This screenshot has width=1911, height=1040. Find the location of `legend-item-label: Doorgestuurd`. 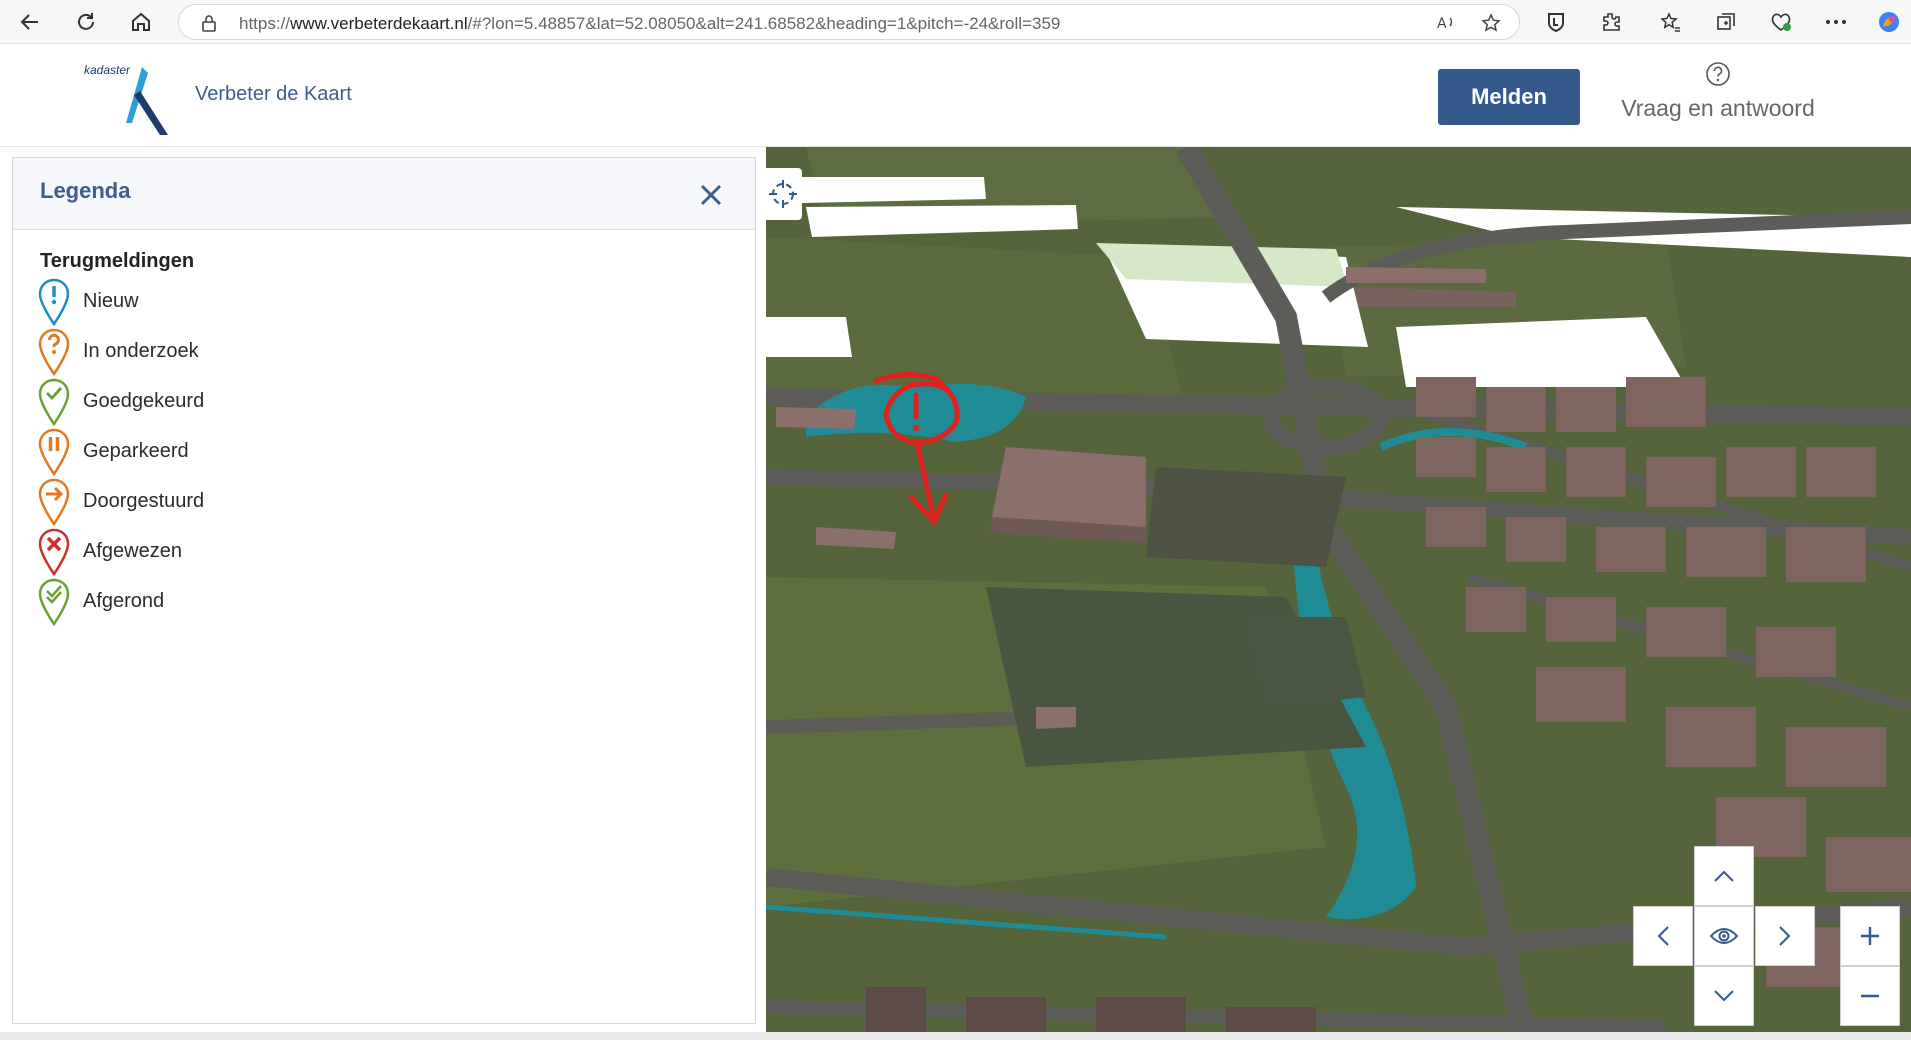

legend-item-label: Doorgestuurd is located at coordinates (144, 501).